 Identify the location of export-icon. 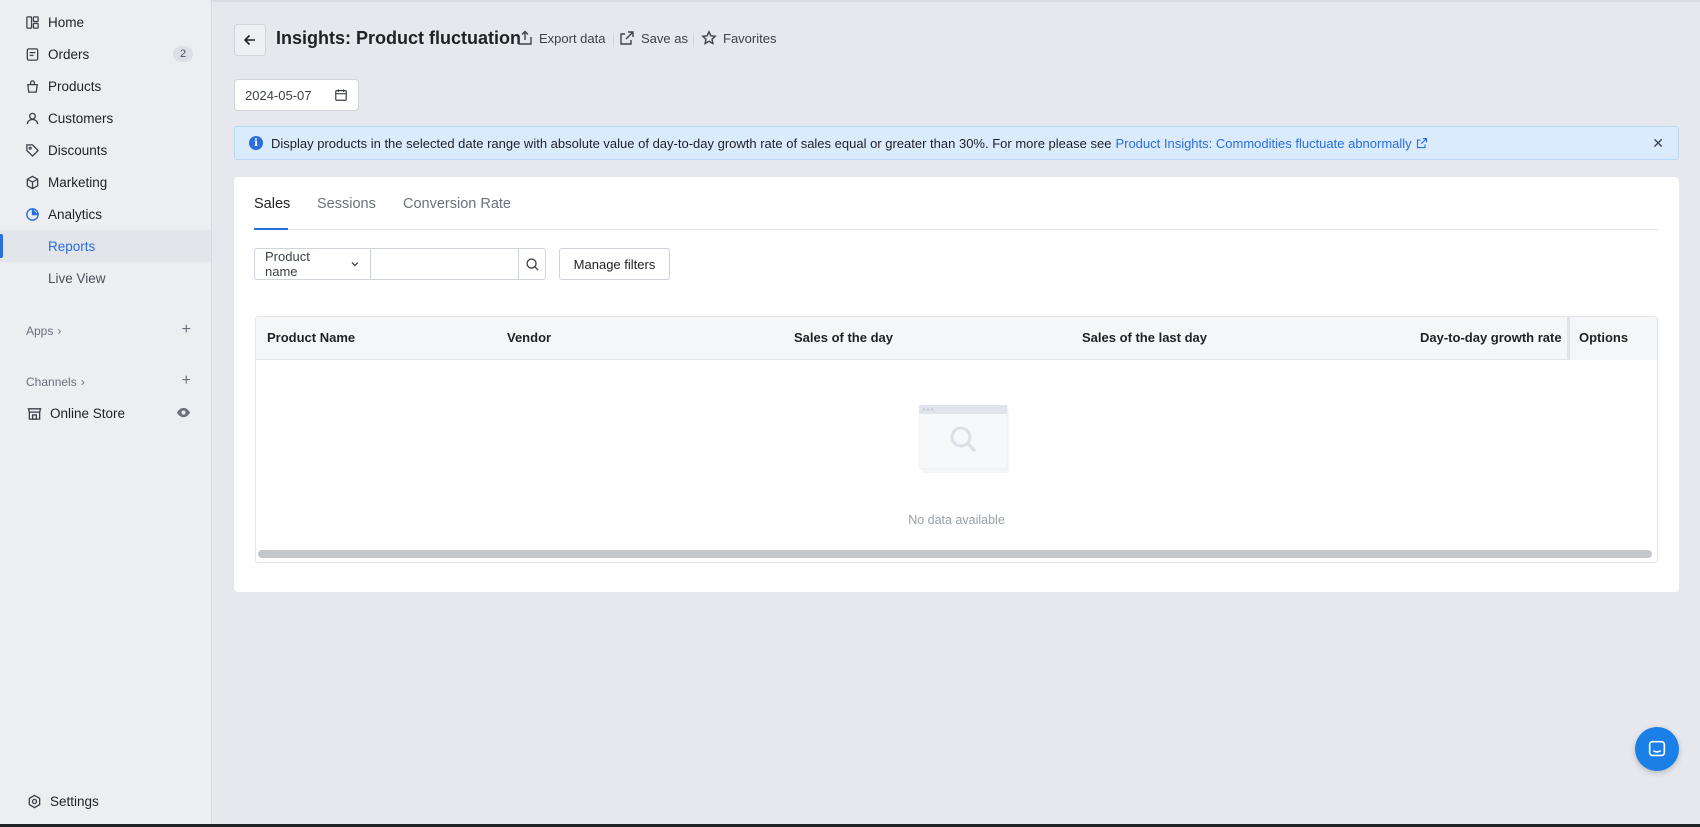
(525, 37).